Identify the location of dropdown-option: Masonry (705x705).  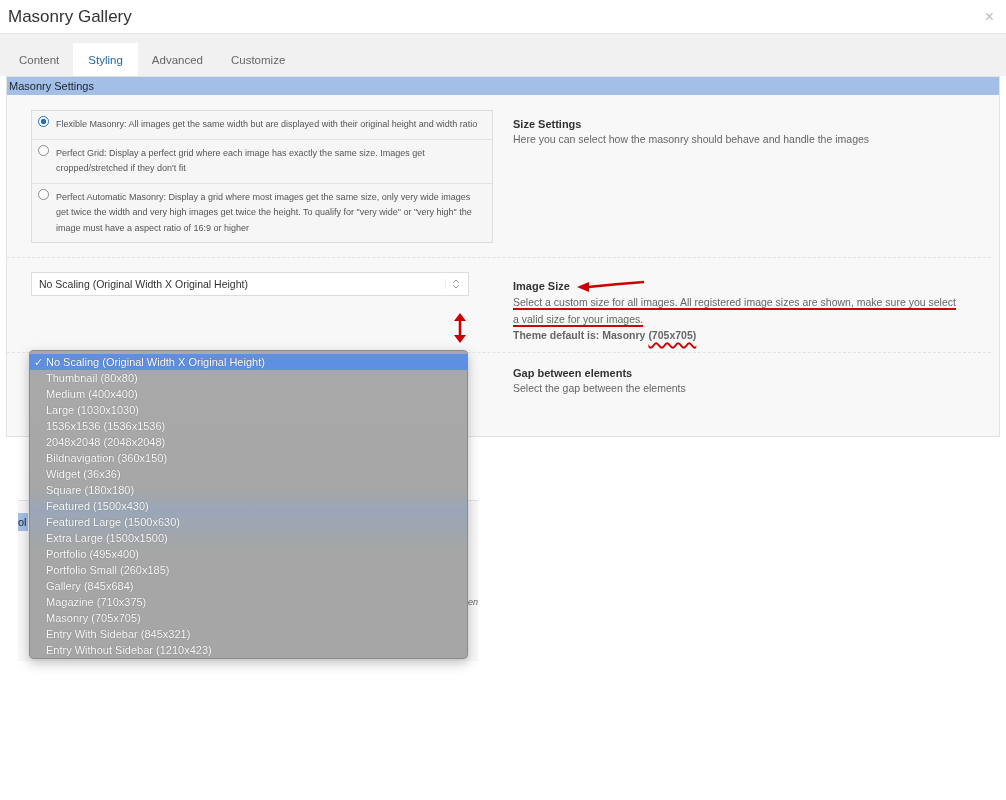
(248, 618).